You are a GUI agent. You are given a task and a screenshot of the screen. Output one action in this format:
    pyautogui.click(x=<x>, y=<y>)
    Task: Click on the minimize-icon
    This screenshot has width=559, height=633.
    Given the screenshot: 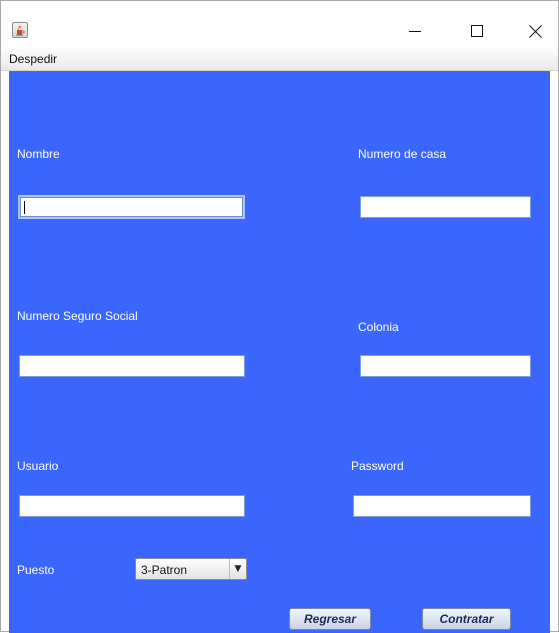 What is the action you would take?
    pyautogui.click(x=415, y=31)
    